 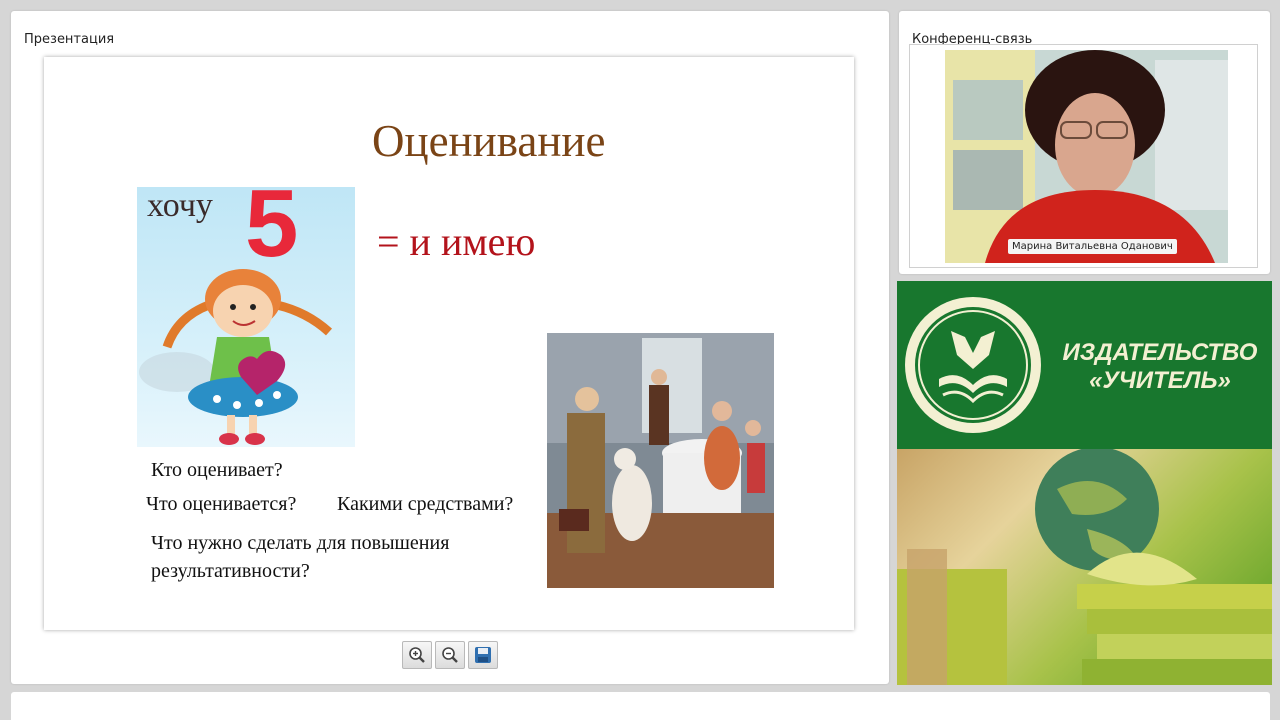 I want to click on zoom-in-button, so click(x=417, y=655).